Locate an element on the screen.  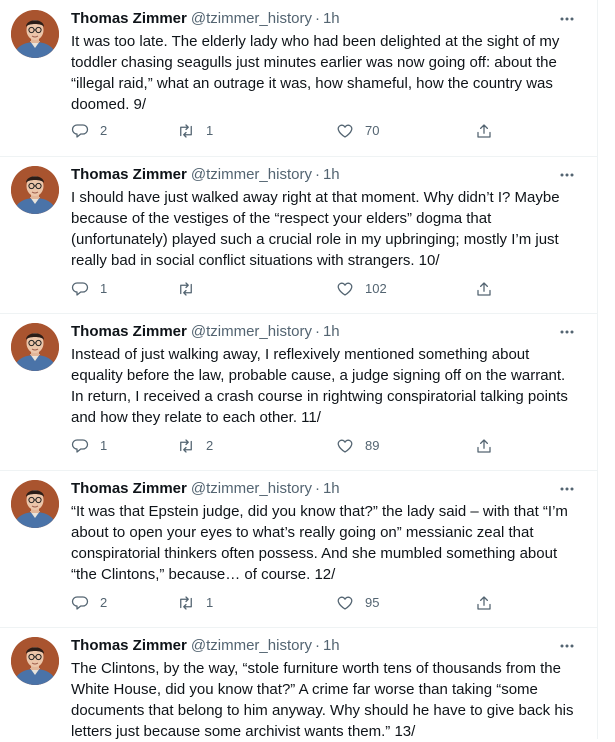
retweet-button is located at coordinates (191, 289).